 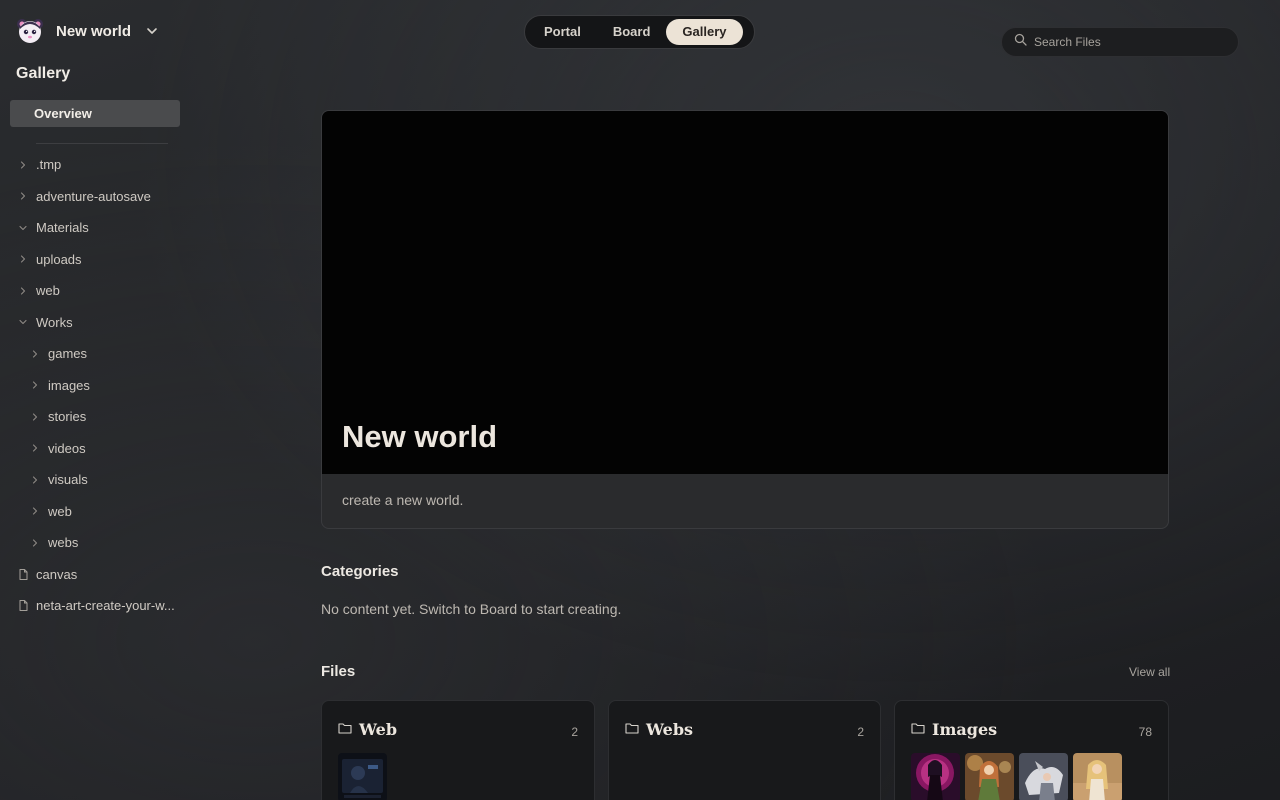 I want to click on tree-item-visuals: visuals, so click(x=95, y=480).